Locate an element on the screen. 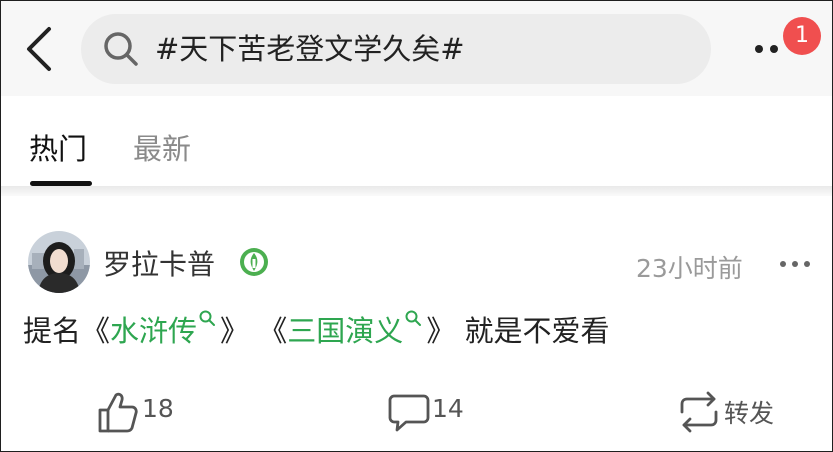 This screenshot has height=452, width=833. author-name: 罗拉卡普 is located at coordinates (159, 263).